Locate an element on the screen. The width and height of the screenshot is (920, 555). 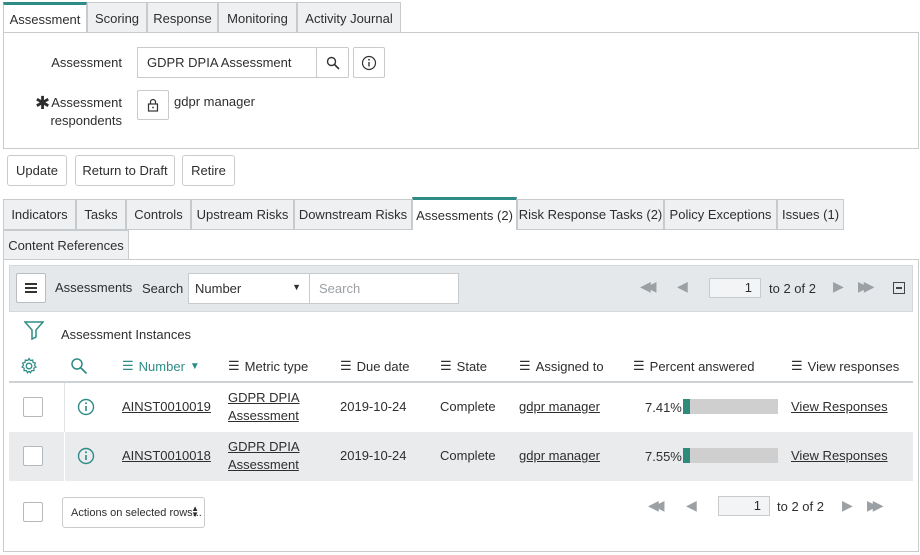
page-range: to 2 of 2 is located at coordinates (792, 288).